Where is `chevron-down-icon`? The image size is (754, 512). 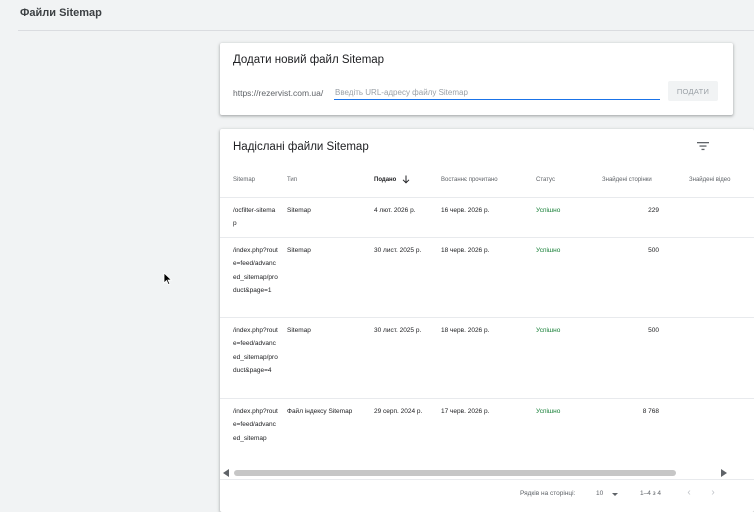 chevron-down-icon is located at coordinates (615, 494).